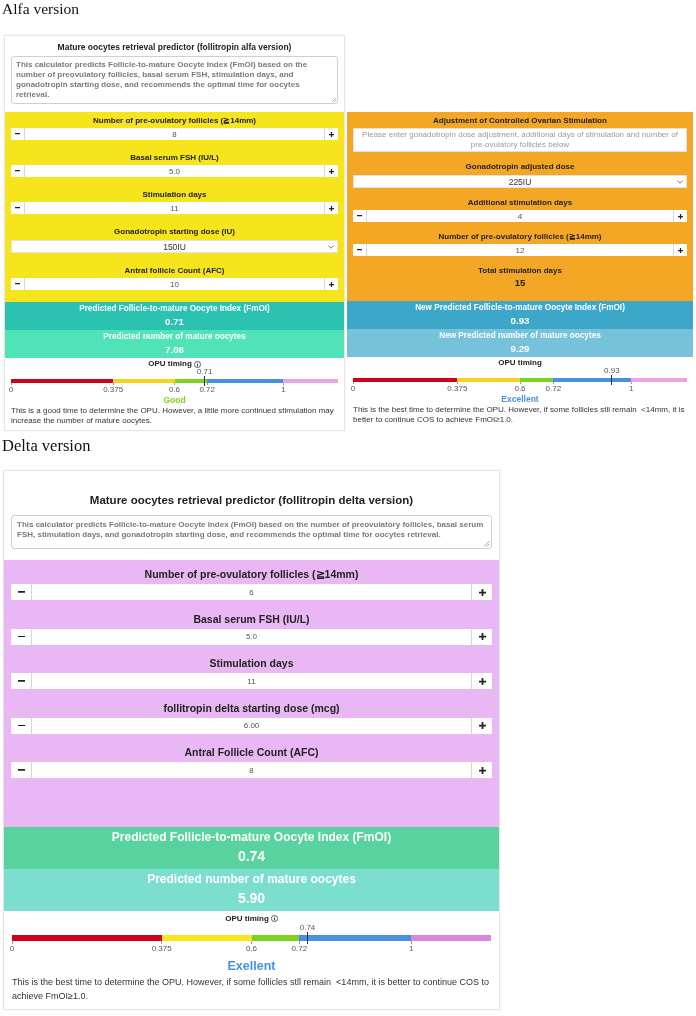 This screenshot has height=1016, width=696. I want to click on total-days-value: 15, so click(520, 283).